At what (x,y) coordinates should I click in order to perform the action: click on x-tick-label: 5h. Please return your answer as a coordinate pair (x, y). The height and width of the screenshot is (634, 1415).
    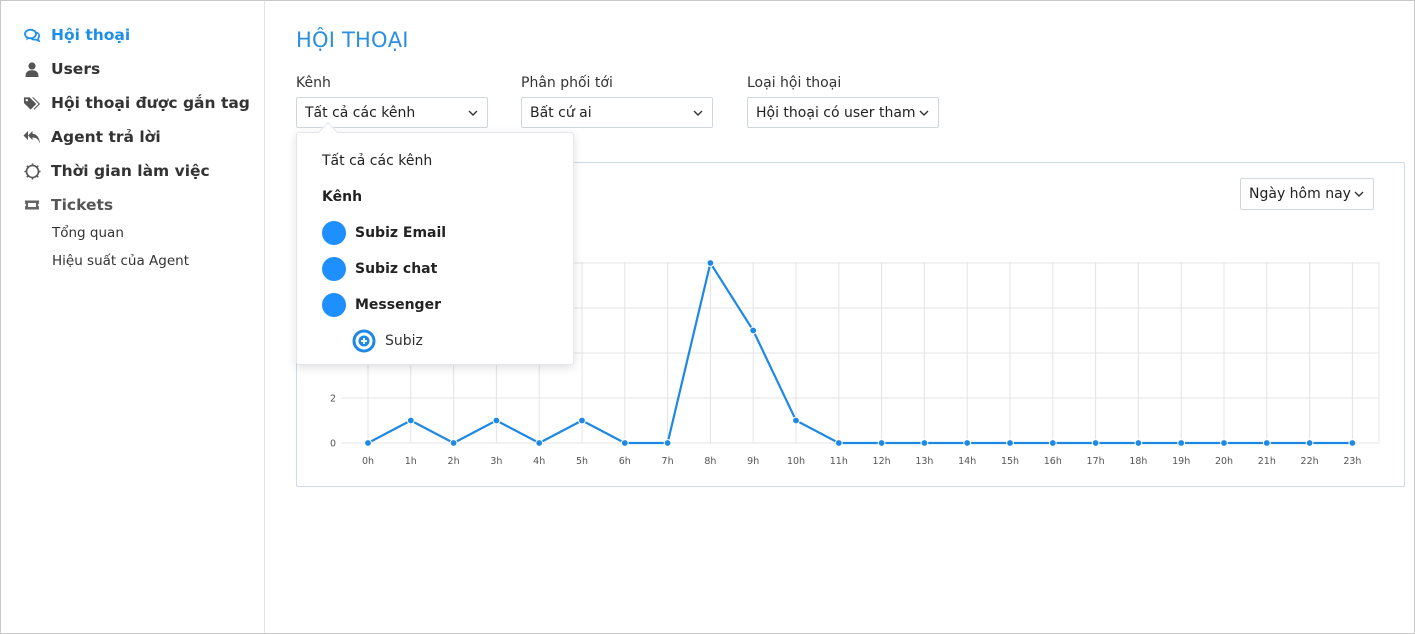
    Looking at the image, I should click on (582, 461).